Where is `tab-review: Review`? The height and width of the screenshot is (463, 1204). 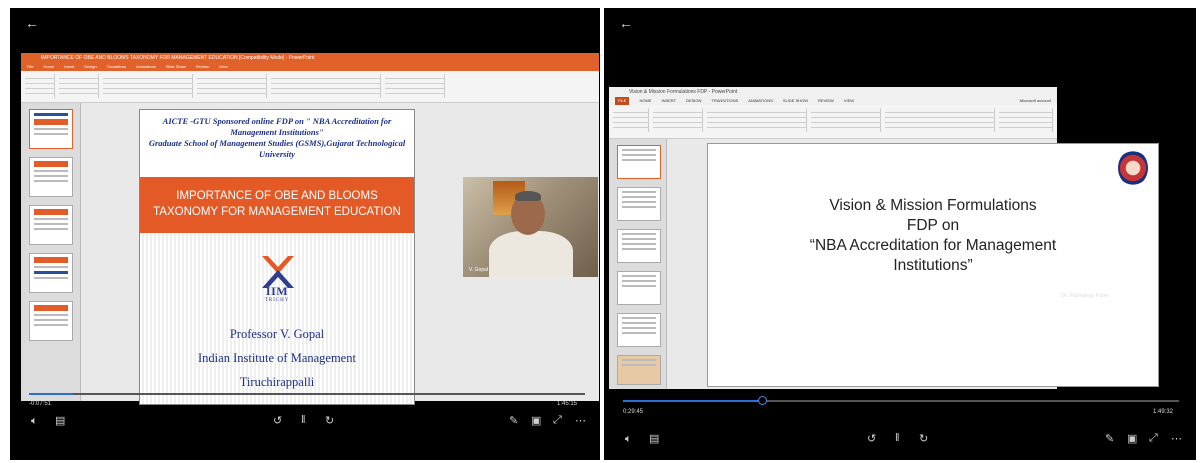
tab-review: Review is located at coordinates (202, 67).